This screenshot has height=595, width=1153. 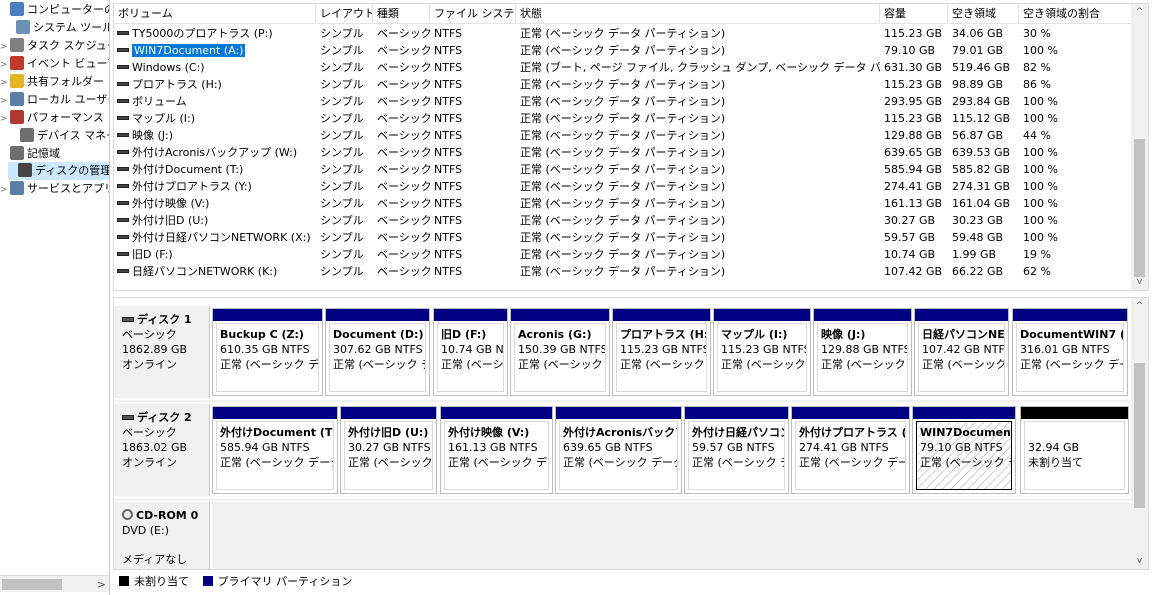 I want to click on column-header-filesystem: ファイル システム, so click(x=473, y=14).